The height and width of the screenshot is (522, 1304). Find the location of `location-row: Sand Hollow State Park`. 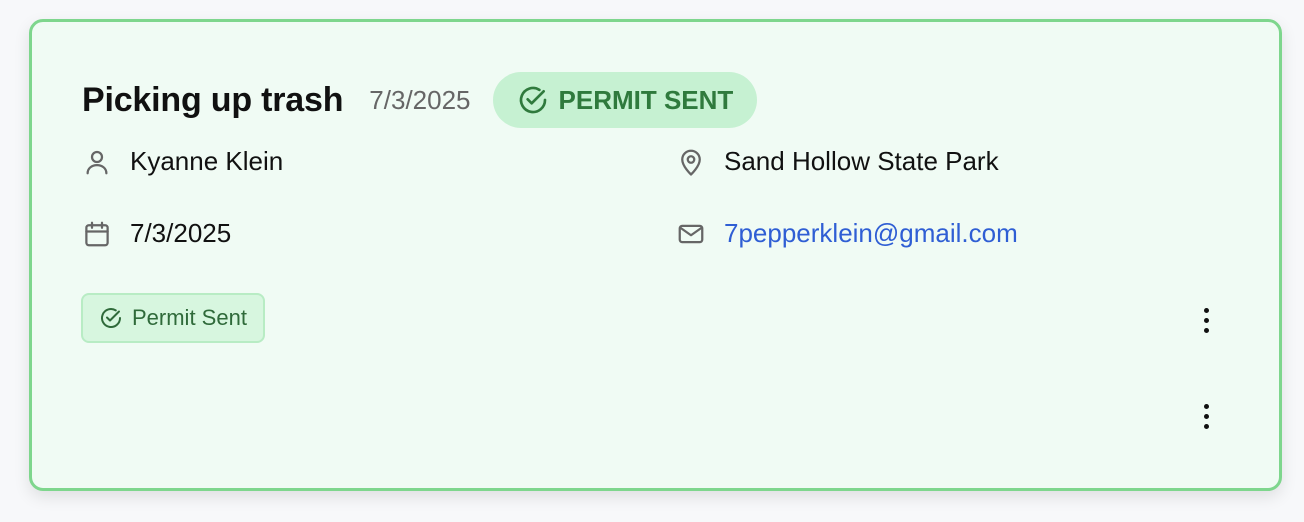

location-row: Sand Hollow State Park is located at coordinates (837, 161).